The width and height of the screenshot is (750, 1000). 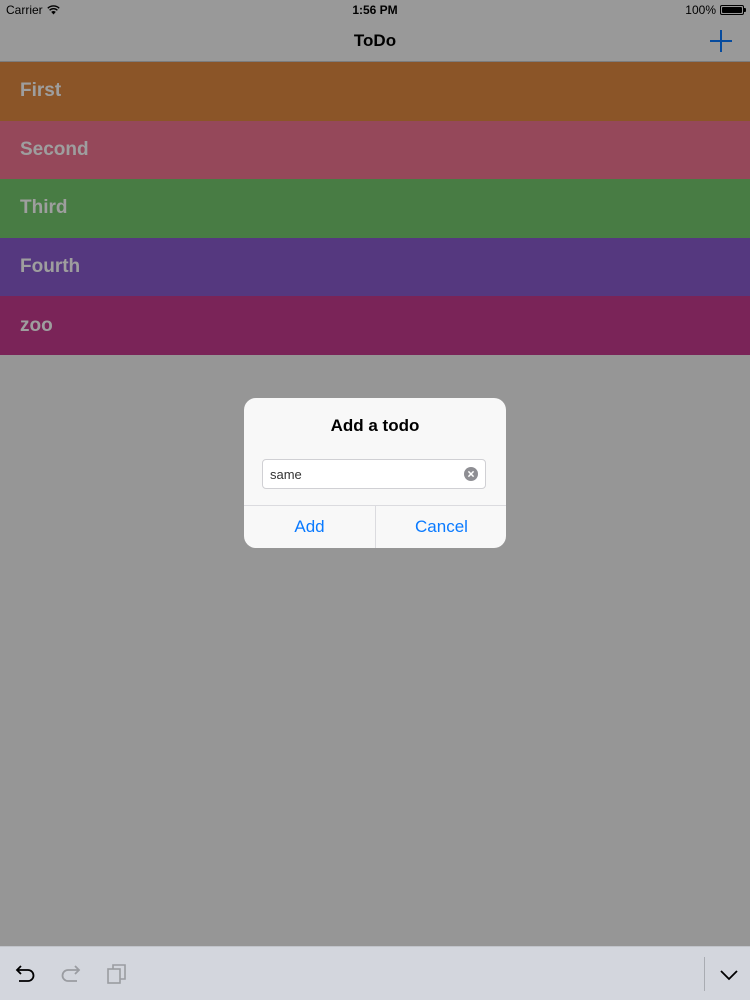 What do you see at coordinates (441, 527) in the screenshot?
I see `cancel-button: Cancel` at bounding box center [441, 527].